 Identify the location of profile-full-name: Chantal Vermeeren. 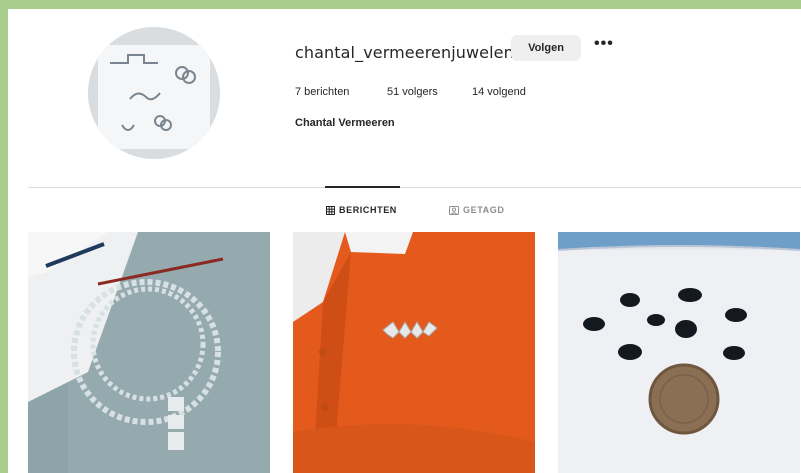
(345, 123).